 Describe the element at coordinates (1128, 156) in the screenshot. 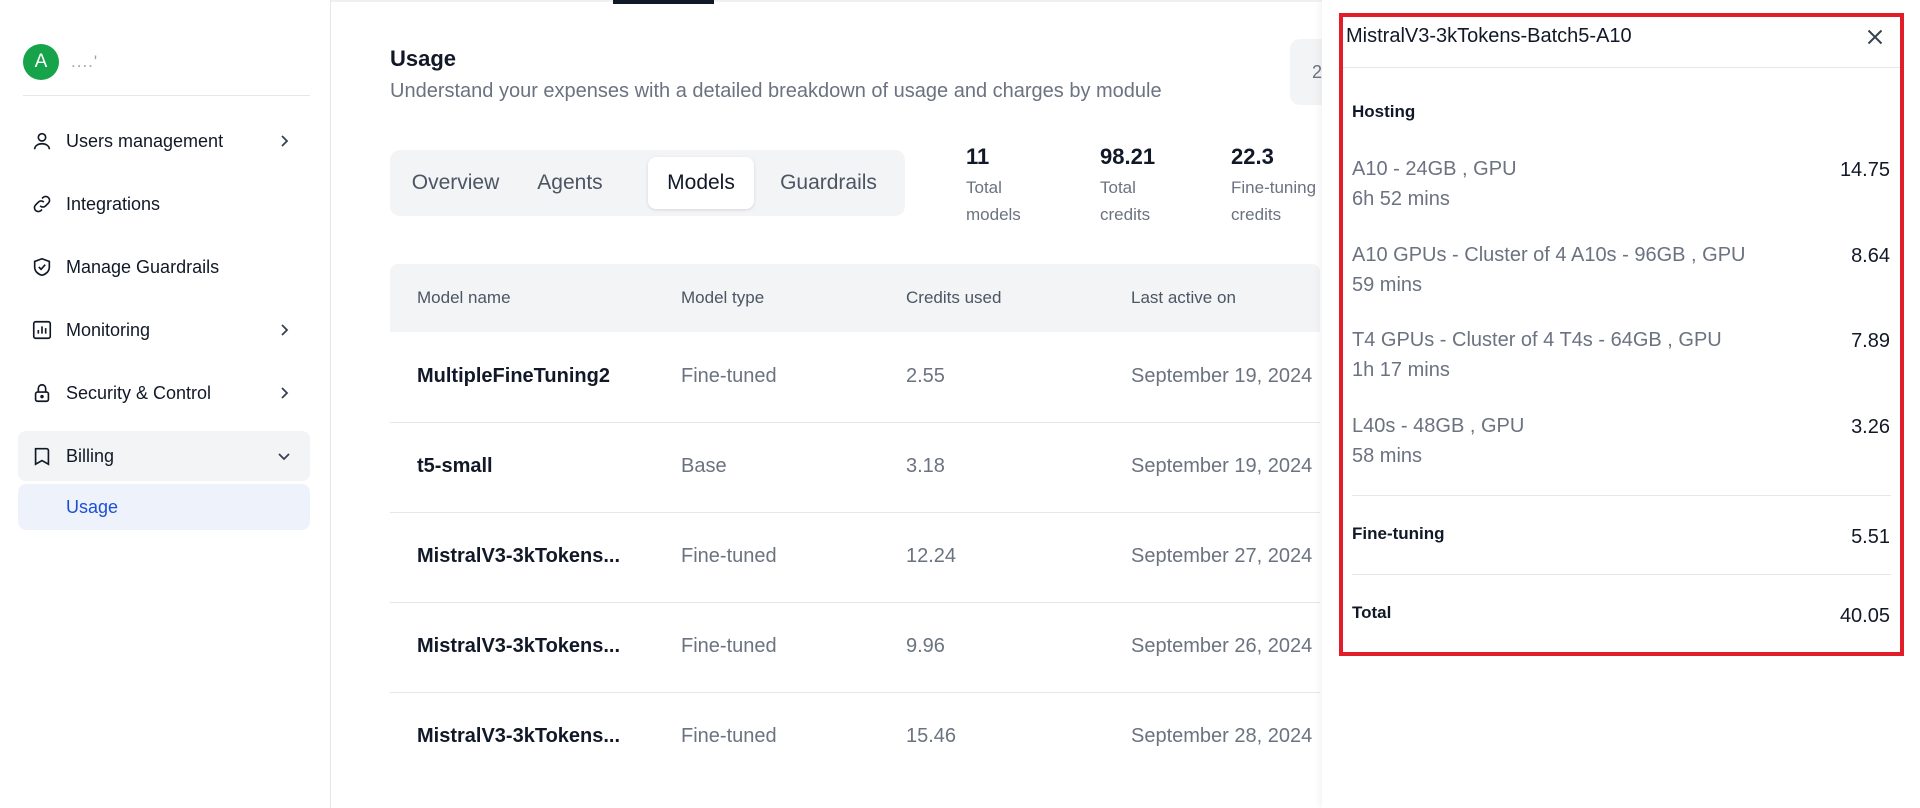

I see `stat-value: 98.21` at that location.